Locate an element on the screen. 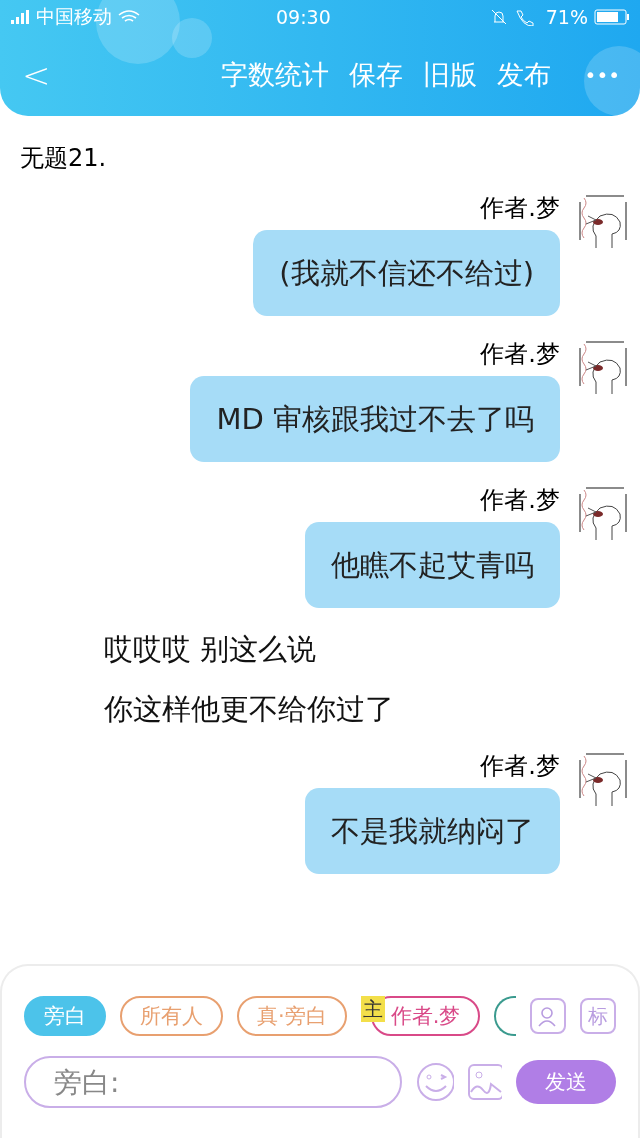  bubble-decoration is located at coordinates (612, 81).